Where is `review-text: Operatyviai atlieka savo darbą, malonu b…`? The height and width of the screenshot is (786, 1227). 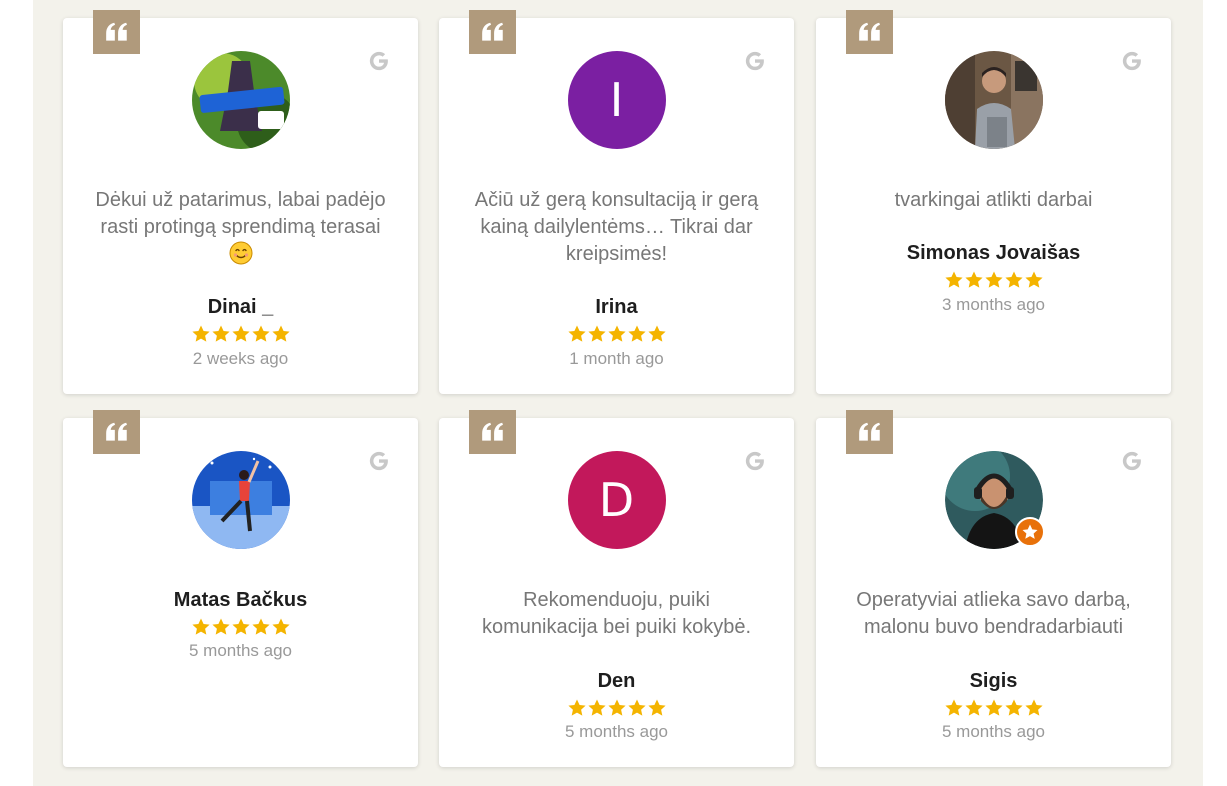 review-text: Operatyviai atlieka savo darbą, malonu b… is located at coordinates (993, 613).